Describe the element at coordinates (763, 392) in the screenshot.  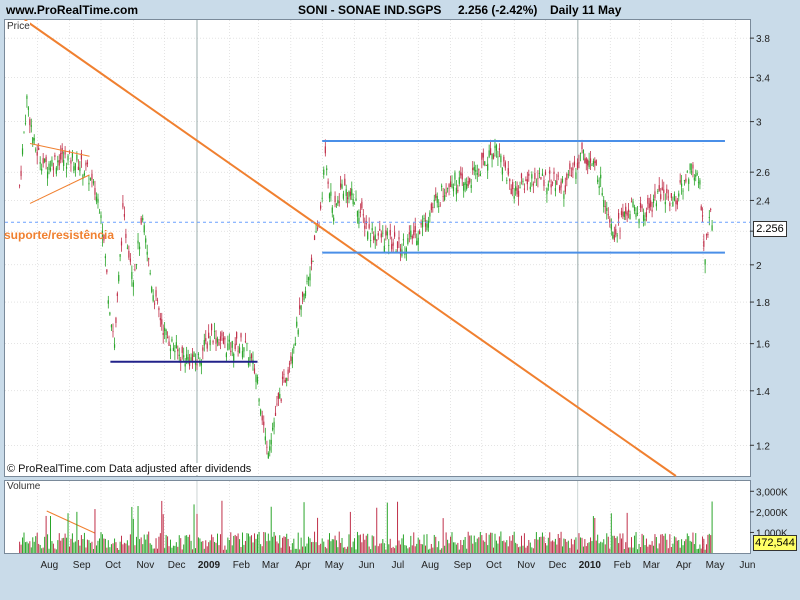
I see `price-tick-label: 1.4` at that location.